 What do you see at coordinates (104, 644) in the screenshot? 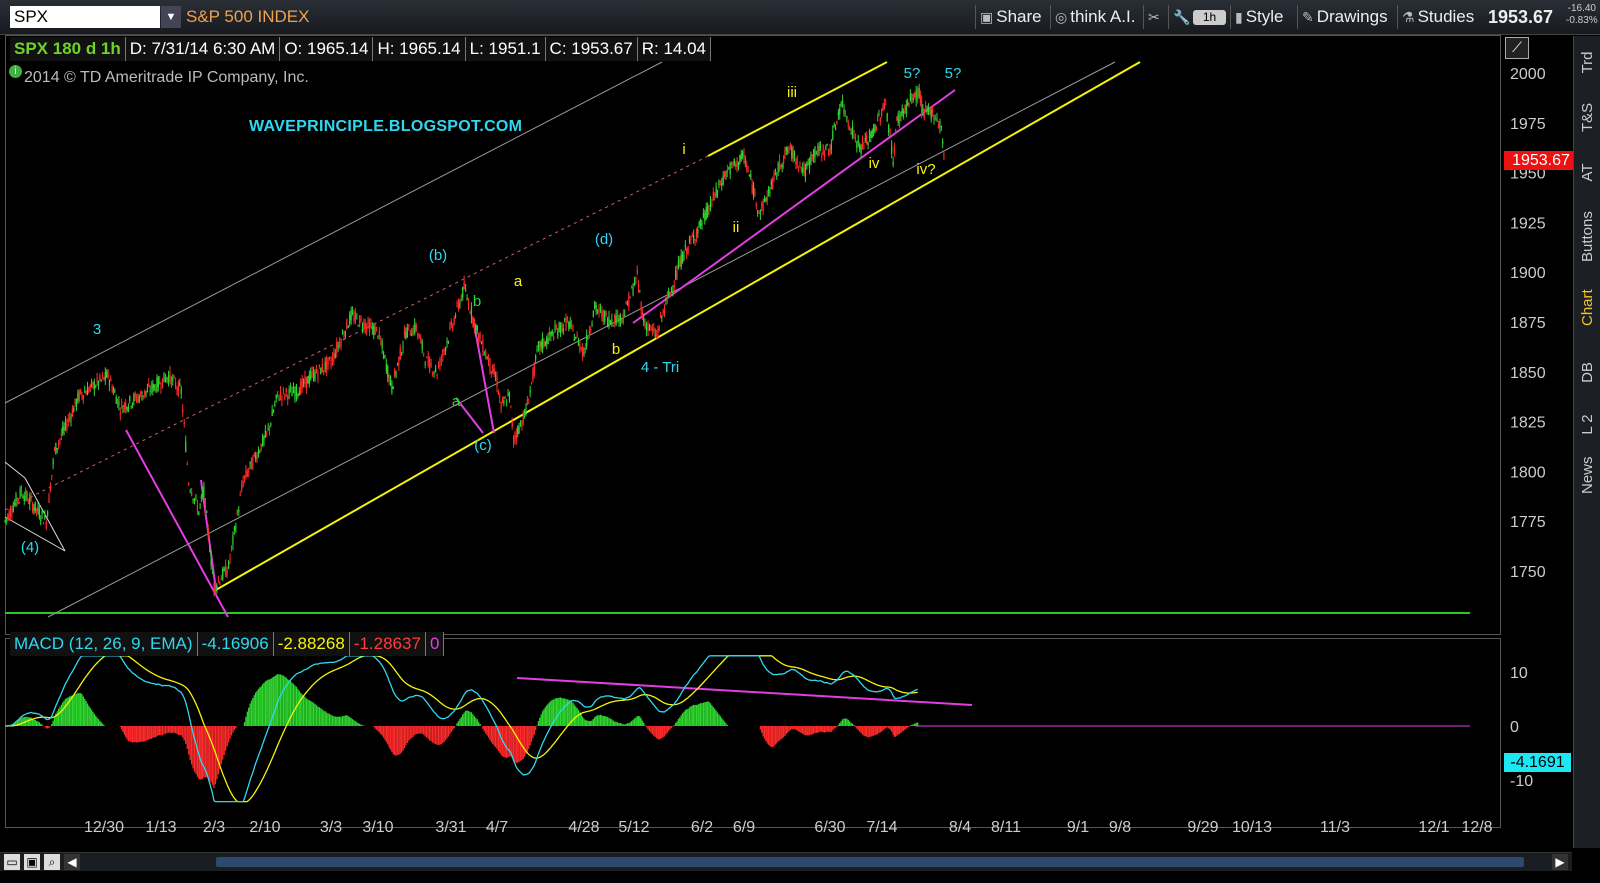
I see `macd-label: MACD (12, 26, 9, EMA)` at bounding box center [104, 644].